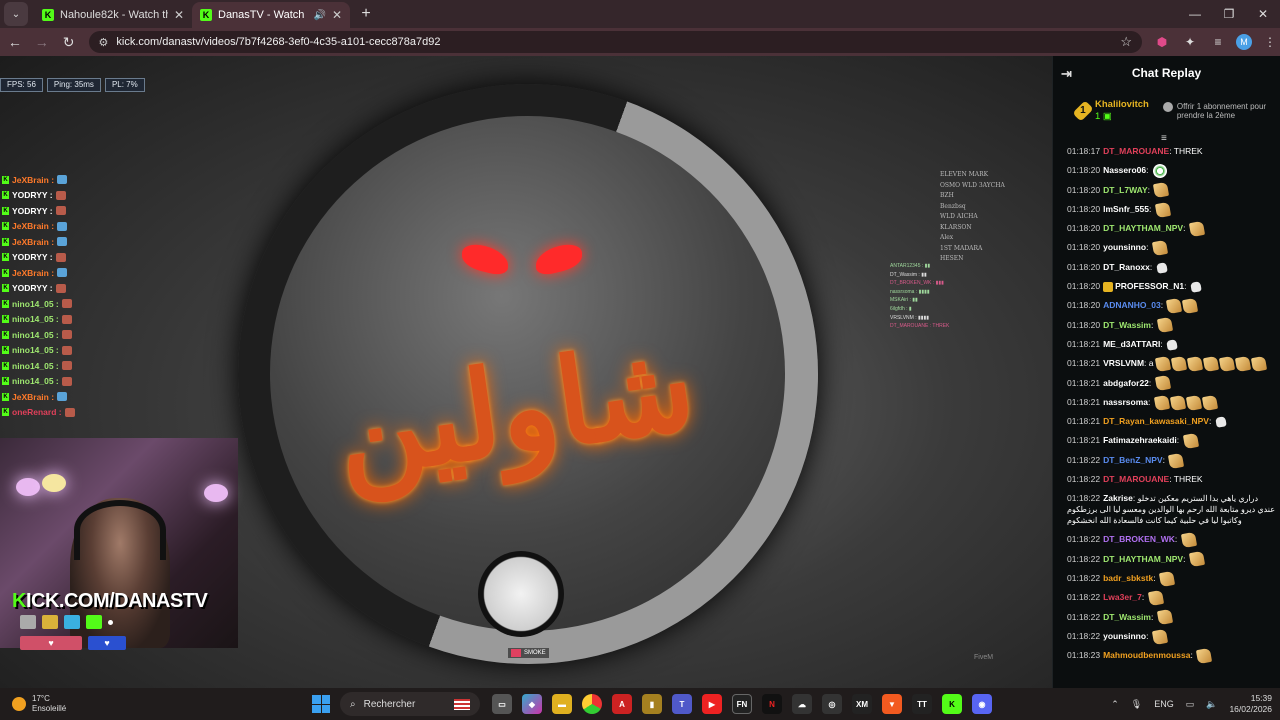  I want to click on show-hidden-icons: ⌃, so click(1115, 704).